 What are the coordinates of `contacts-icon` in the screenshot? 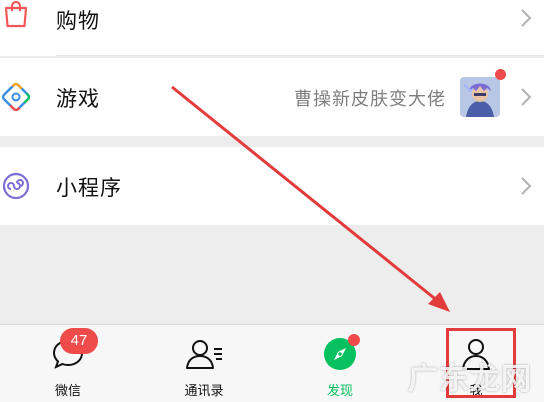 It's located at (204, 354).